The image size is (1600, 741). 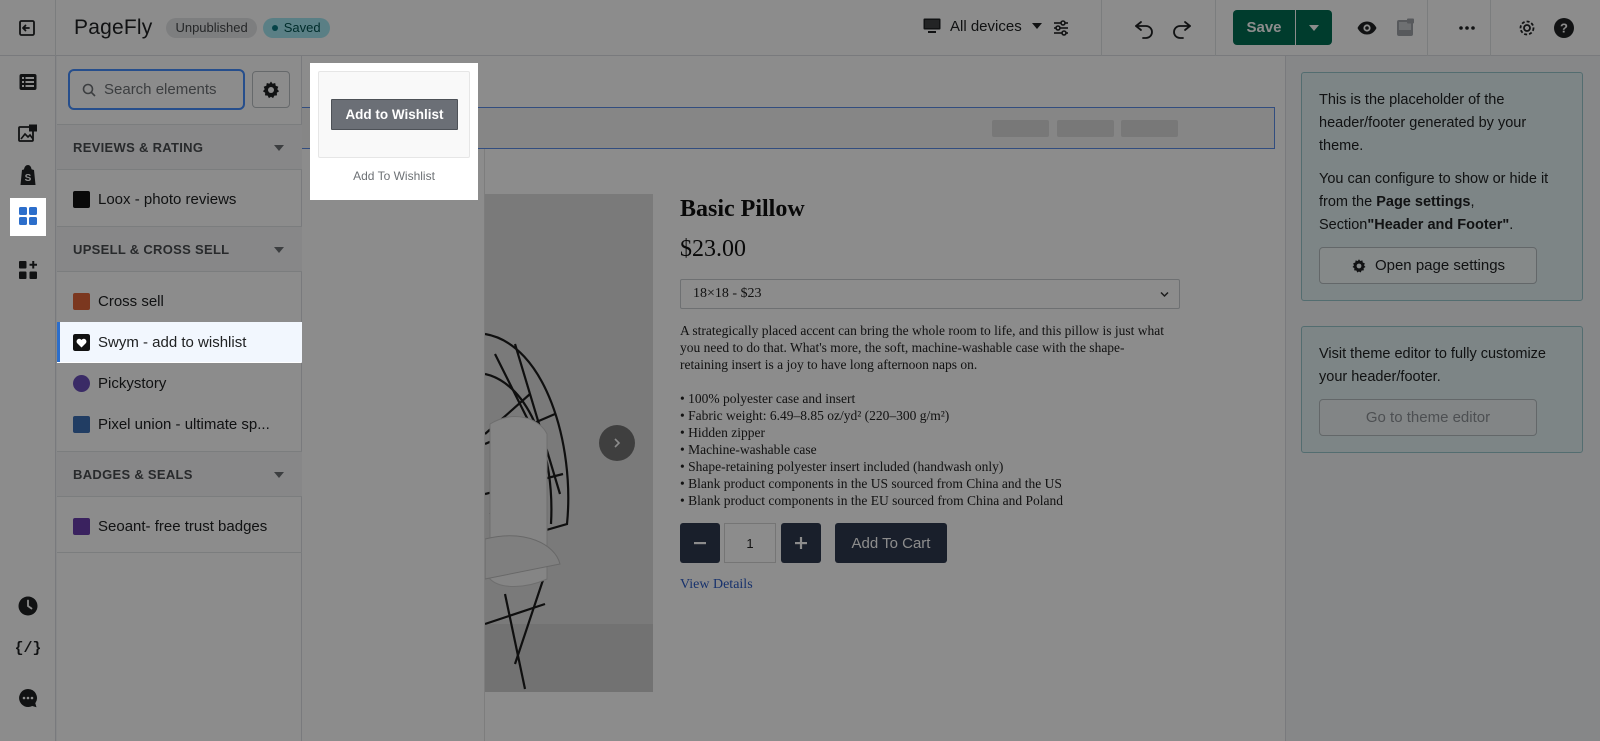 I want to click on element-item-label: Cross sell, so click(x=131, y=301).